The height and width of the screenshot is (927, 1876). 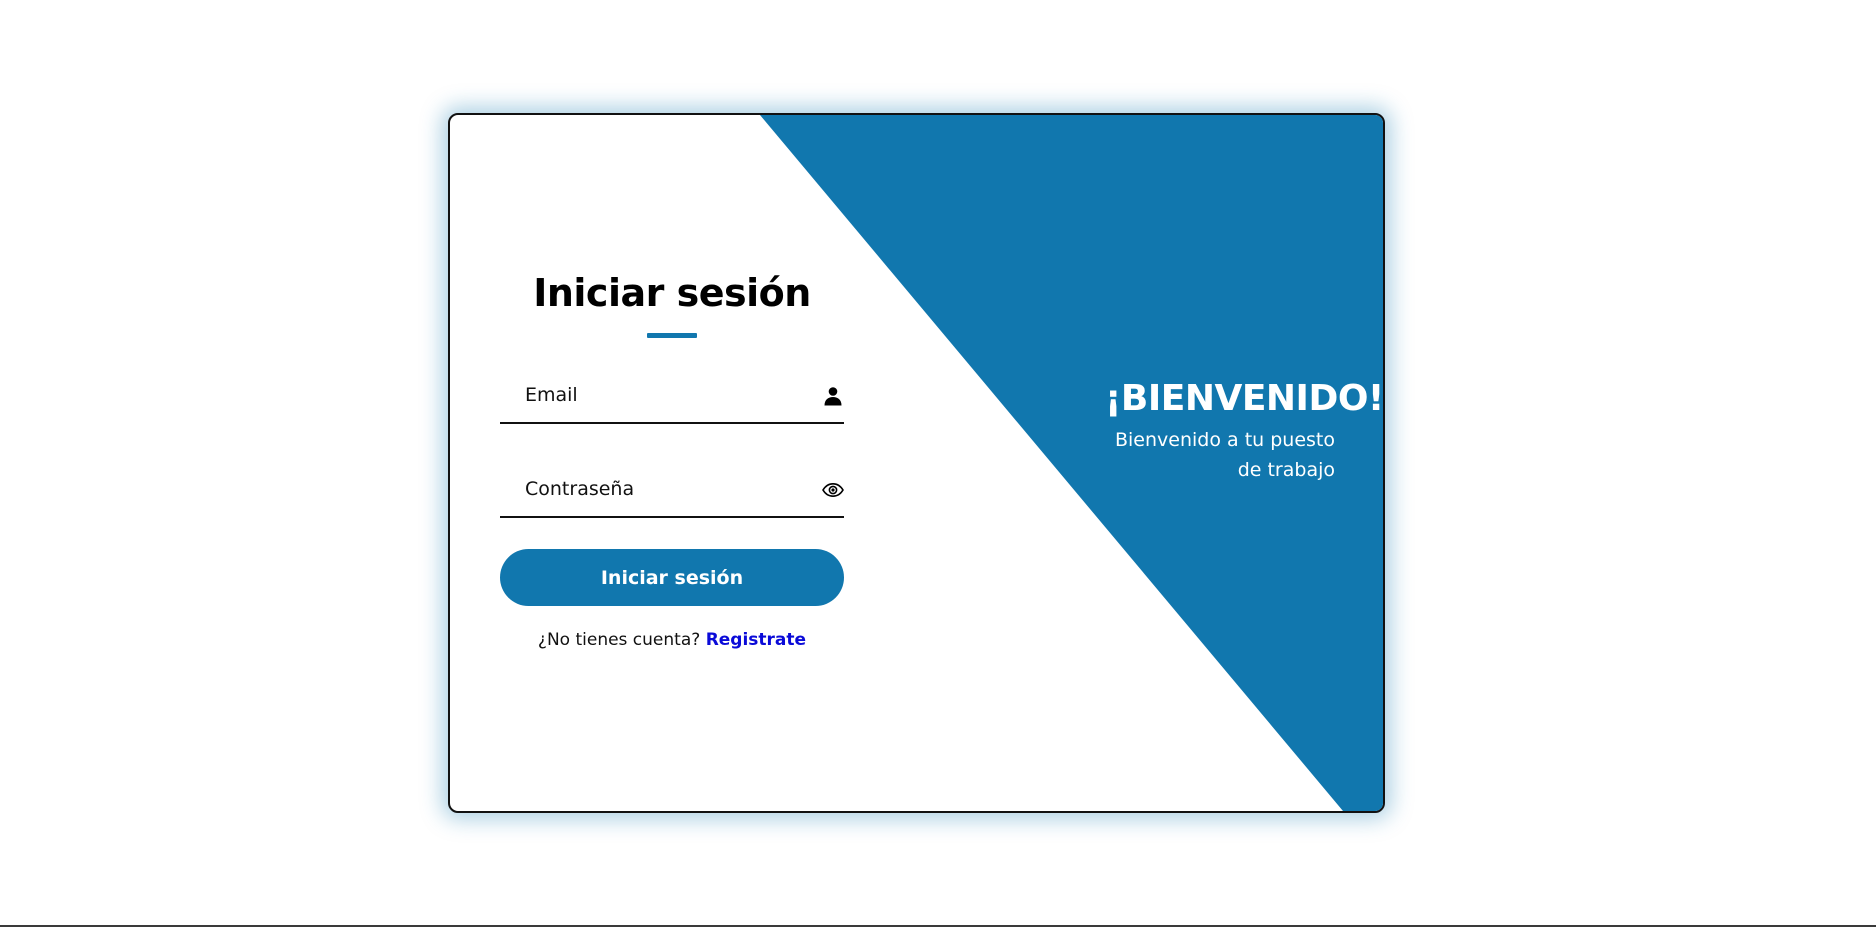 What do you see at coordinates (619, 640) in the screenshot?
I see `no-account-text: ¿No tienes cuenta?` at bounding box center [619, 640].